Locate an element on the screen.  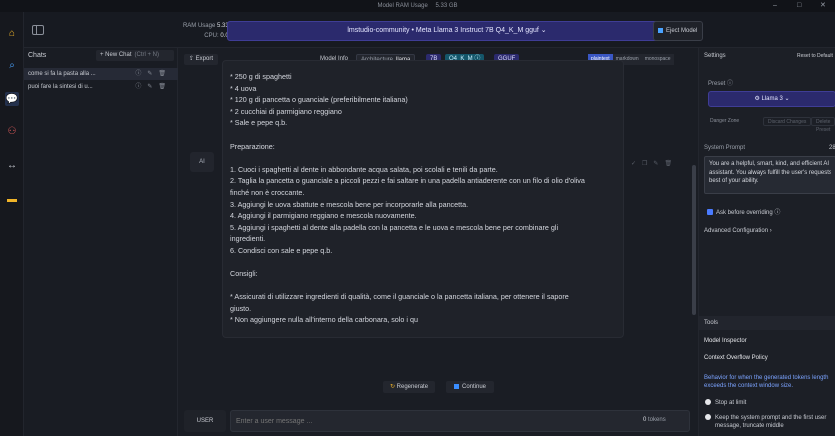
system-prompt-label: System Prompt is located at coordinates (725, 148).